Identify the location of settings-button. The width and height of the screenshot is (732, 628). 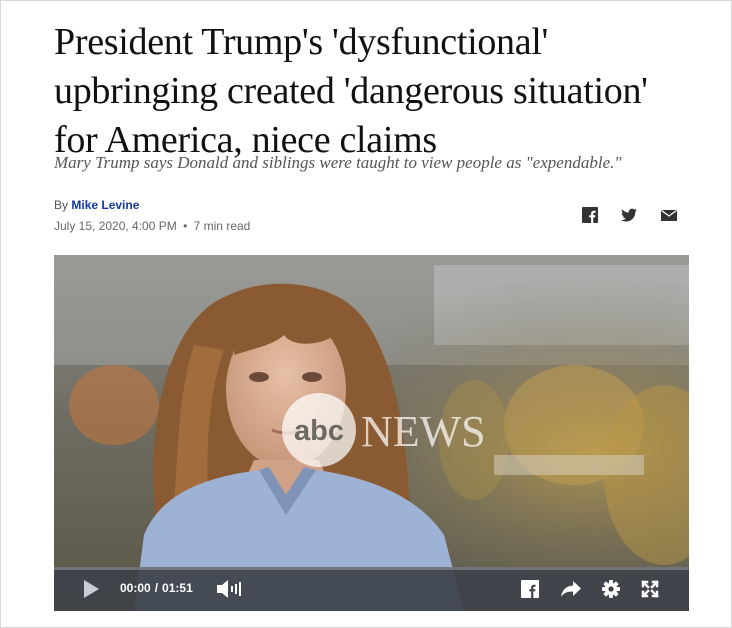
(611, 589).